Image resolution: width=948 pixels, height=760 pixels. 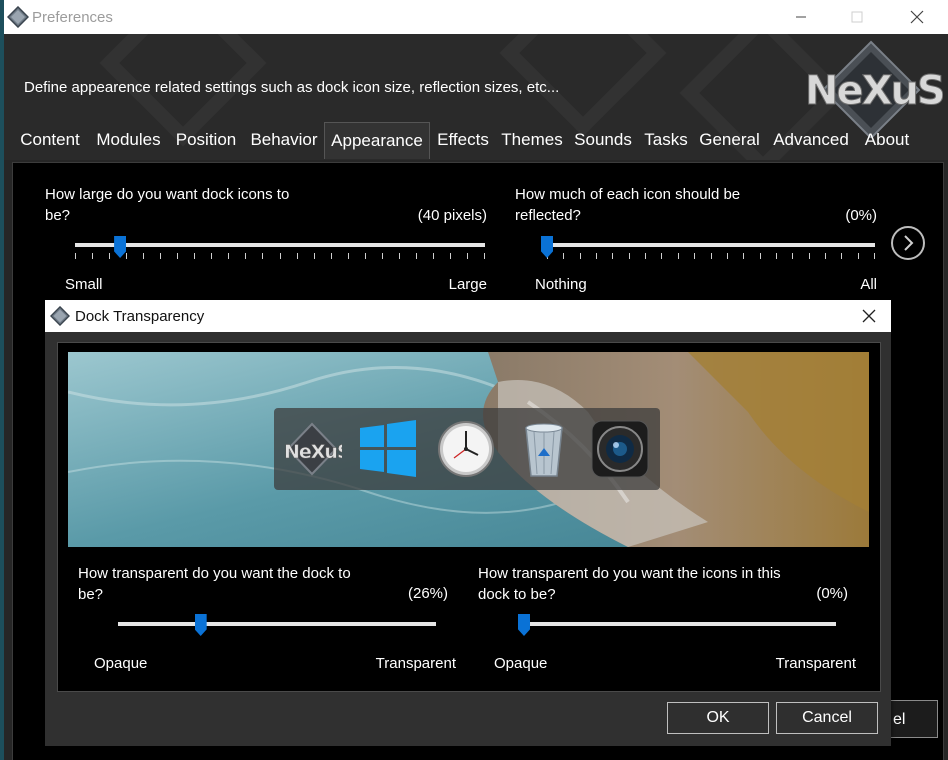 I want to click on reflection-slider-track, so click(x=711, y=245).